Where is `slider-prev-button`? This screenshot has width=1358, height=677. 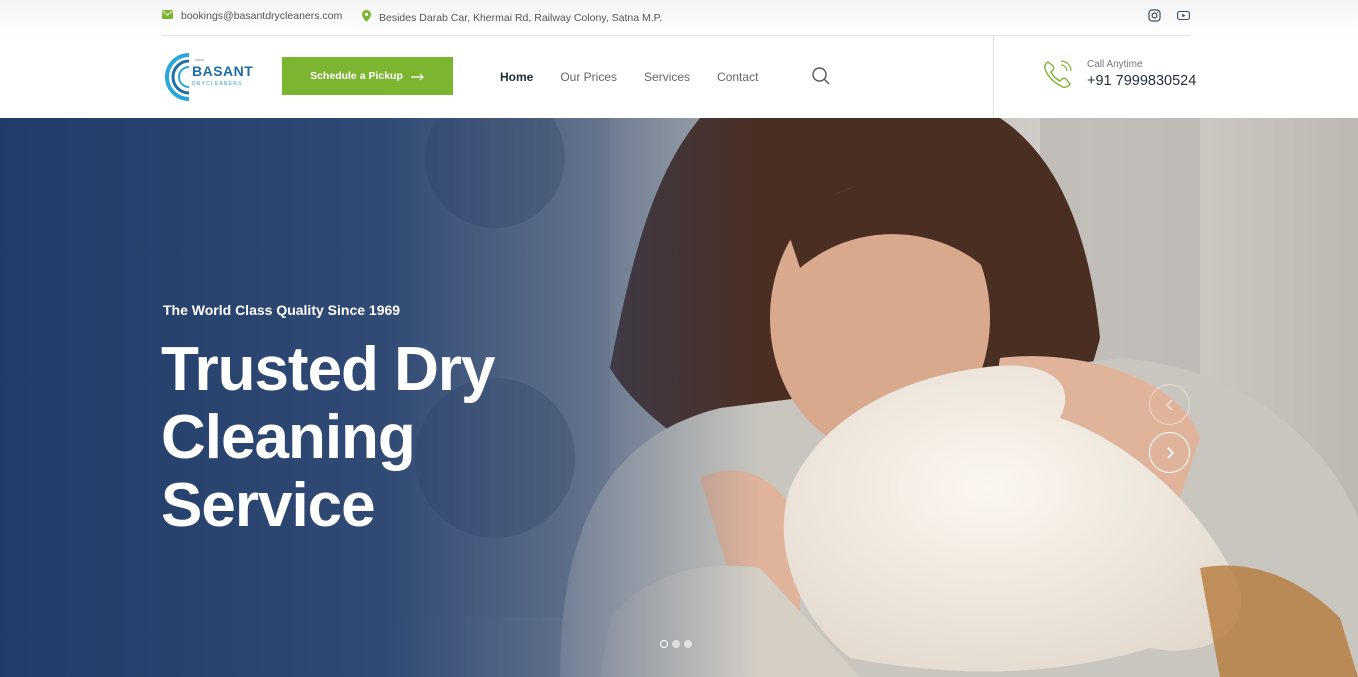 slider-prev-button is located at coordinates (1169, 404).